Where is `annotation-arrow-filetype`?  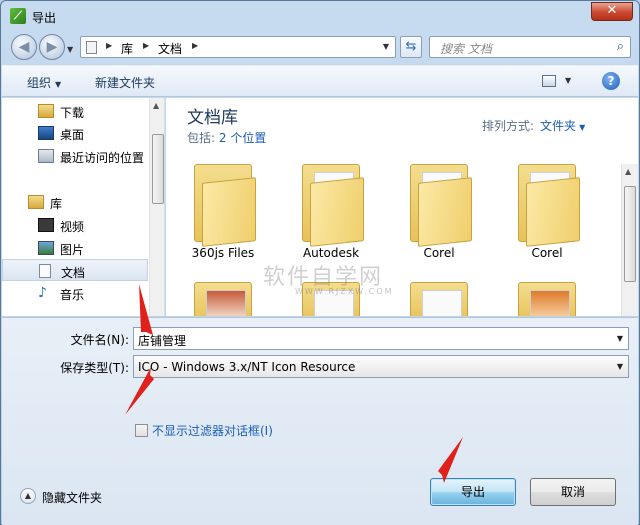
annotation-arrow-filetype is located at coordinates (139, 391).